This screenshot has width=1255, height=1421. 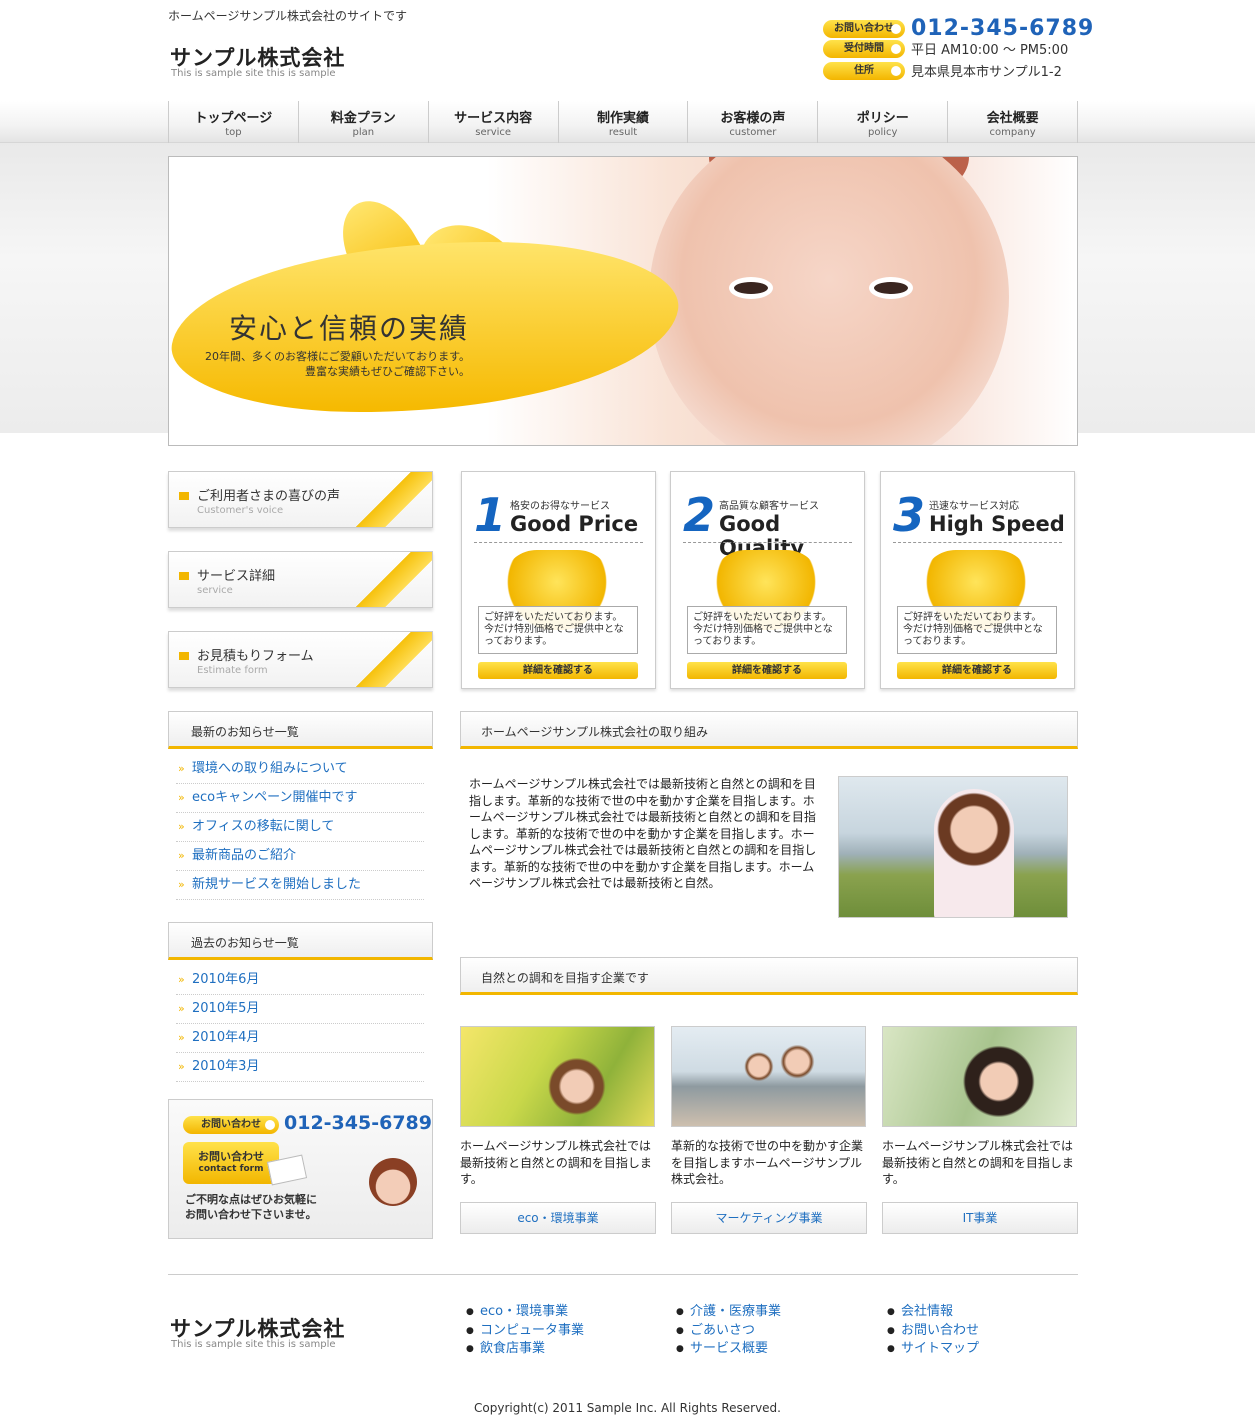 What do you see at coordinates (769, 730) in the screenshot?
I see `section-heading-initiatives: ホームページサンプル株式会社の取り組み` at bounding box center [769, 730].